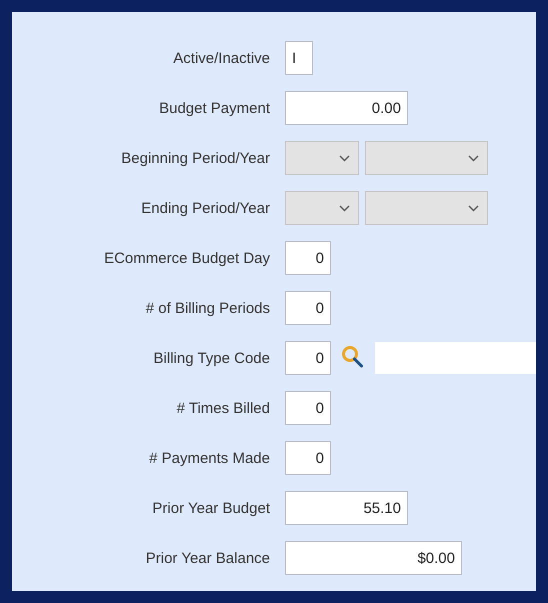 This screenshot has width=548, height=603. I want to click on field-label: Prior Year Balance, so click(208, 558).